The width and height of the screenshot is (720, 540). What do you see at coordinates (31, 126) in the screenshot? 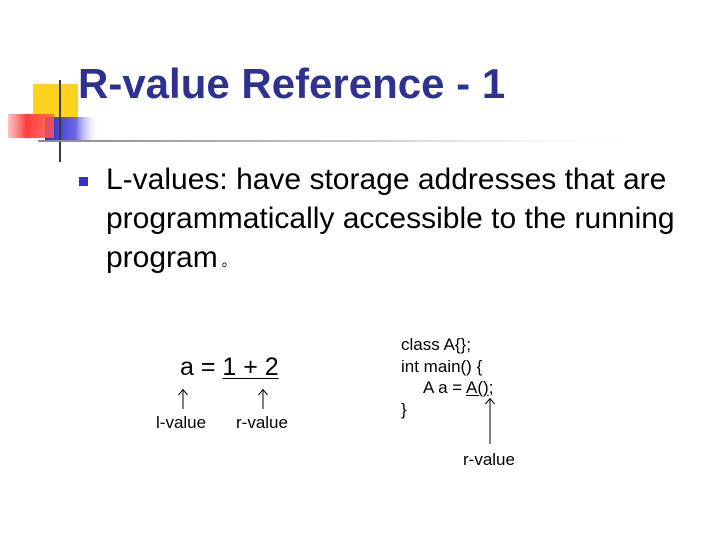
I see `deco-red-bar` at bounding box center [31, 126].